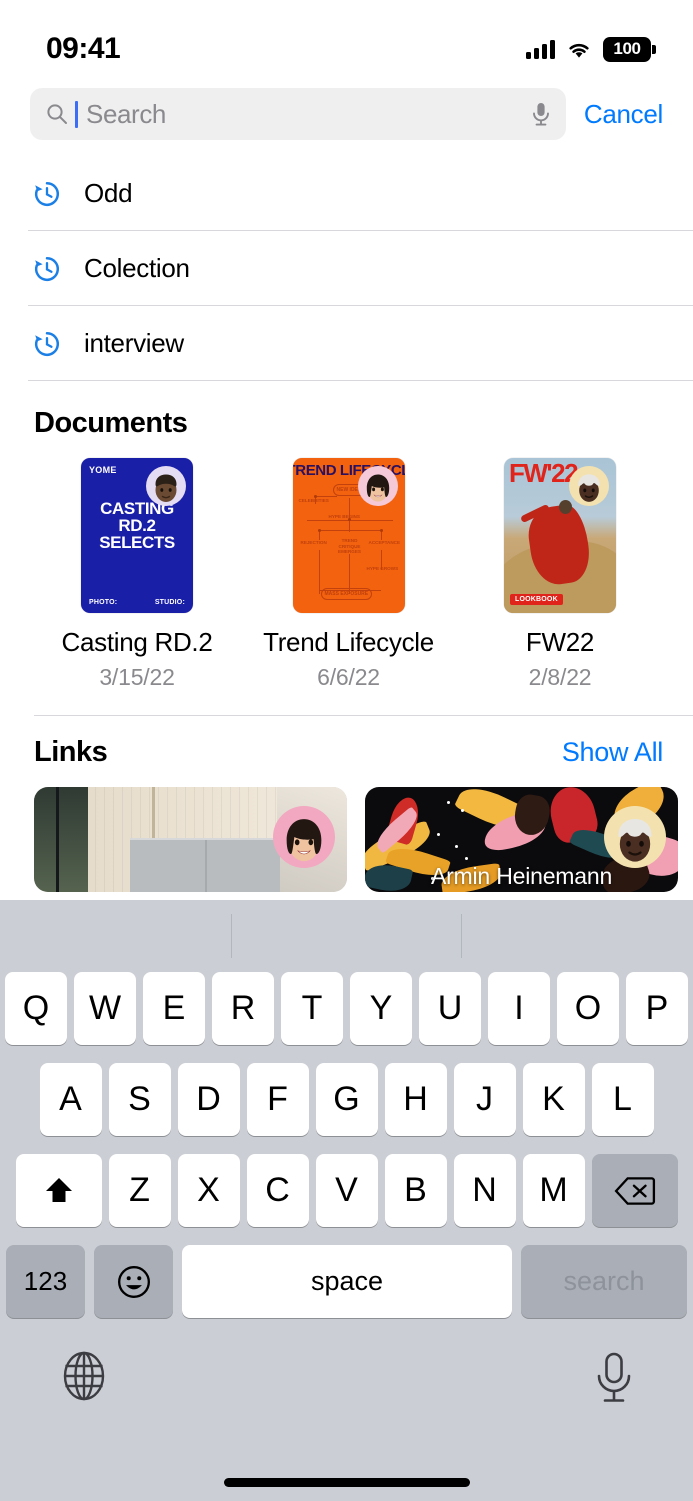 This screenshot has height=1501, width=693. I want to click on key-g: G, so click(346, 1099).